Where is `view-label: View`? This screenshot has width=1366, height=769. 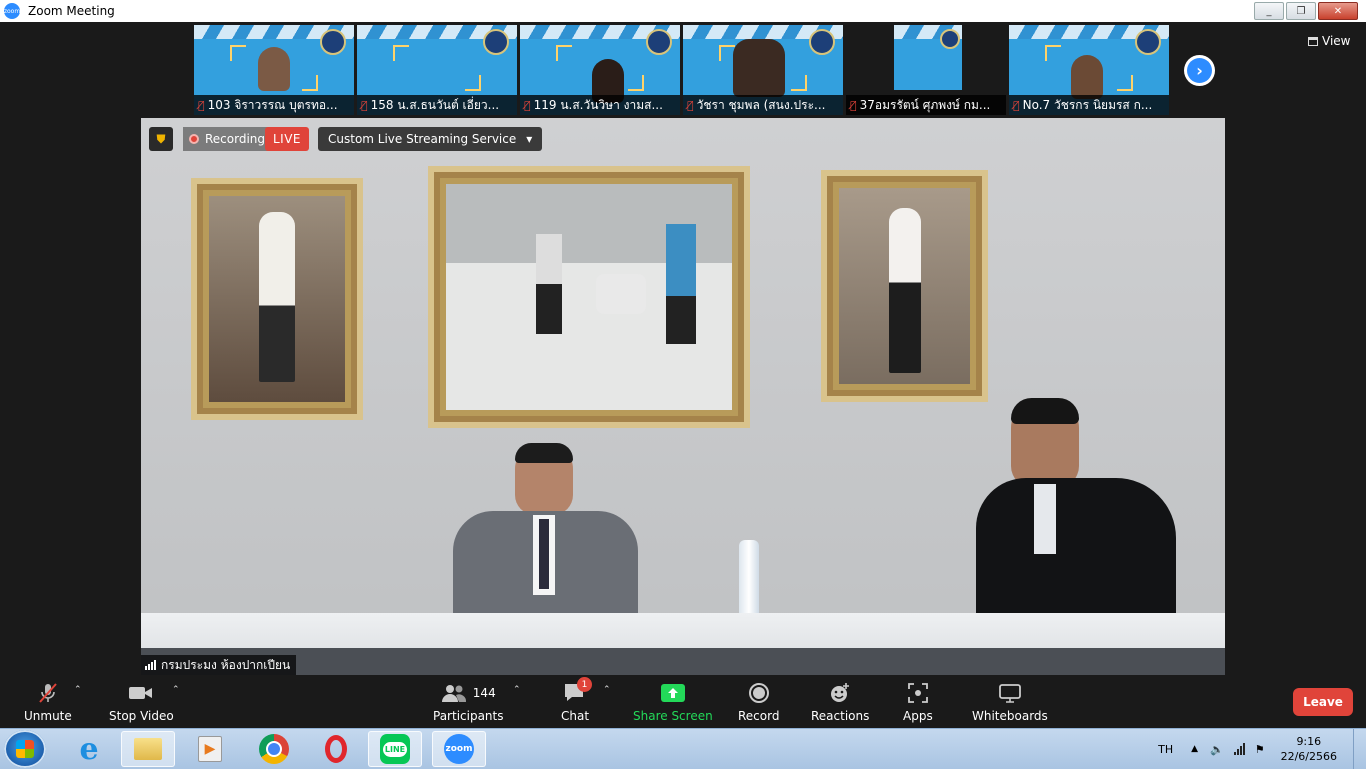 view-label: View is located at coordinates (1336, 41).